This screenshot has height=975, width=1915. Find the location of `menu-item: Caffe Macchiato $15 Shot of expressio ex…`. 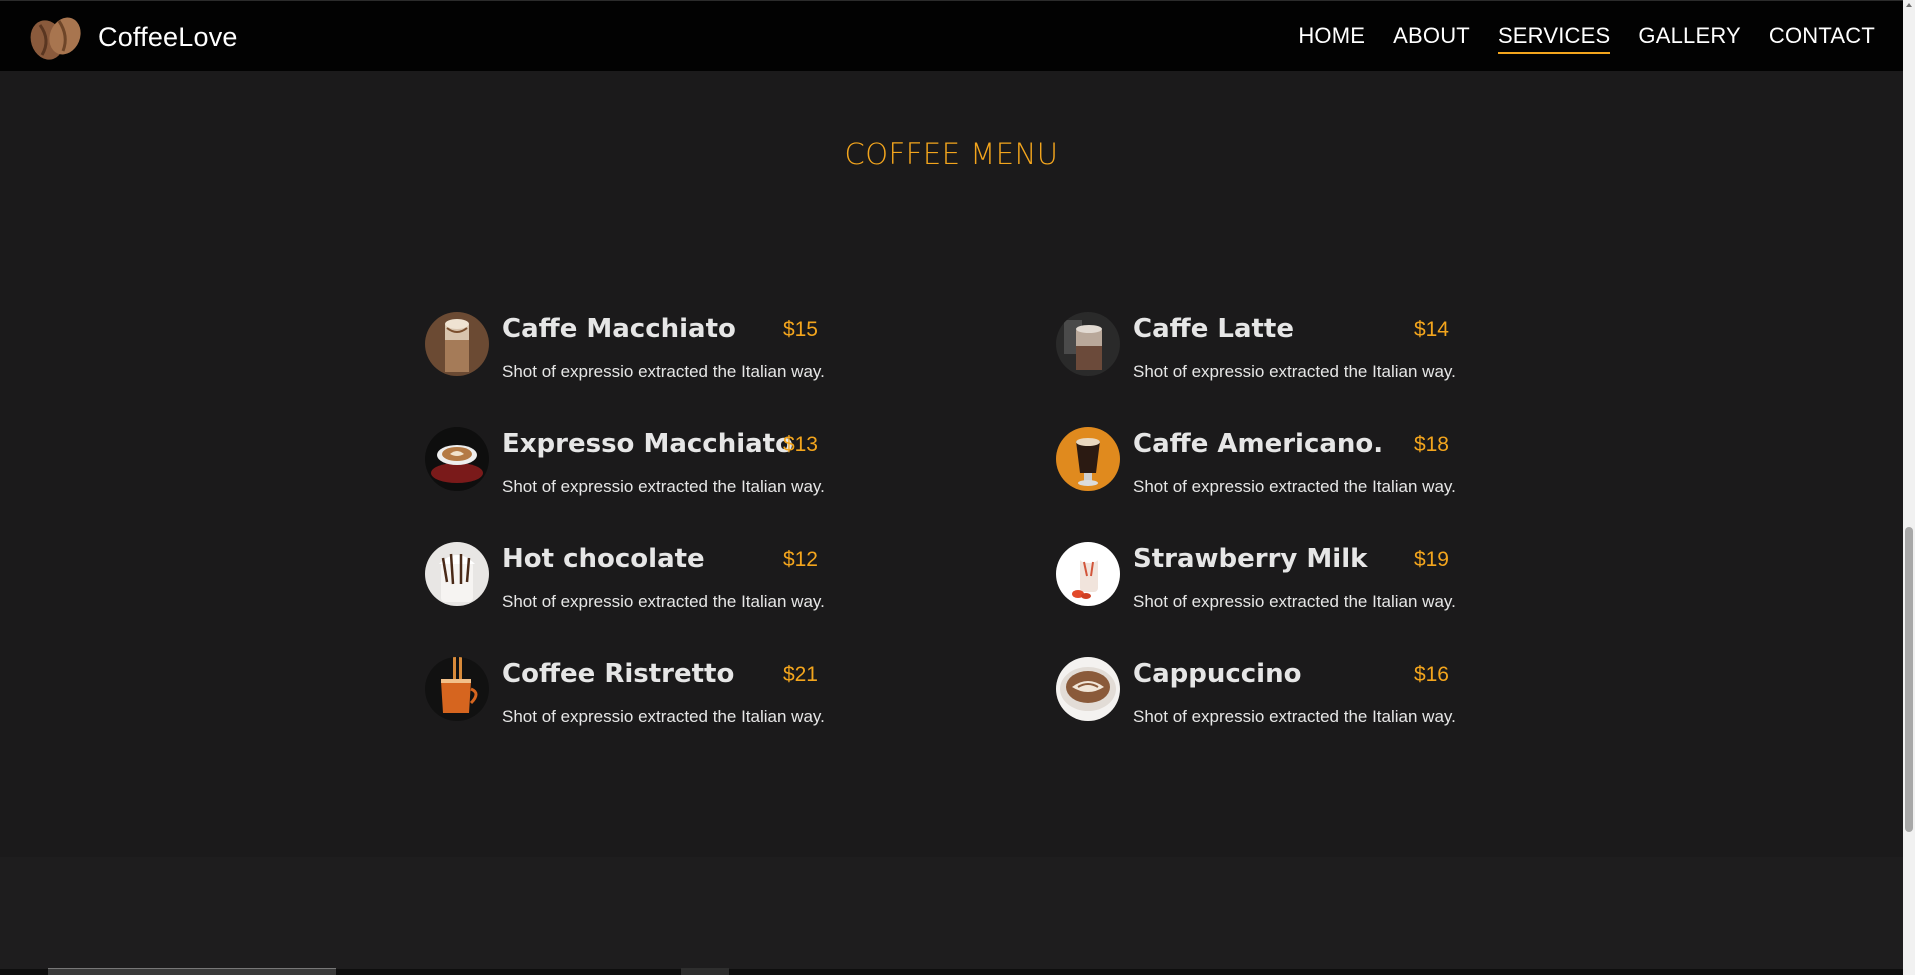

menu-item: Caffe Macchiato $15 Shot of expressio ex… is located at coordinates (625, 352).